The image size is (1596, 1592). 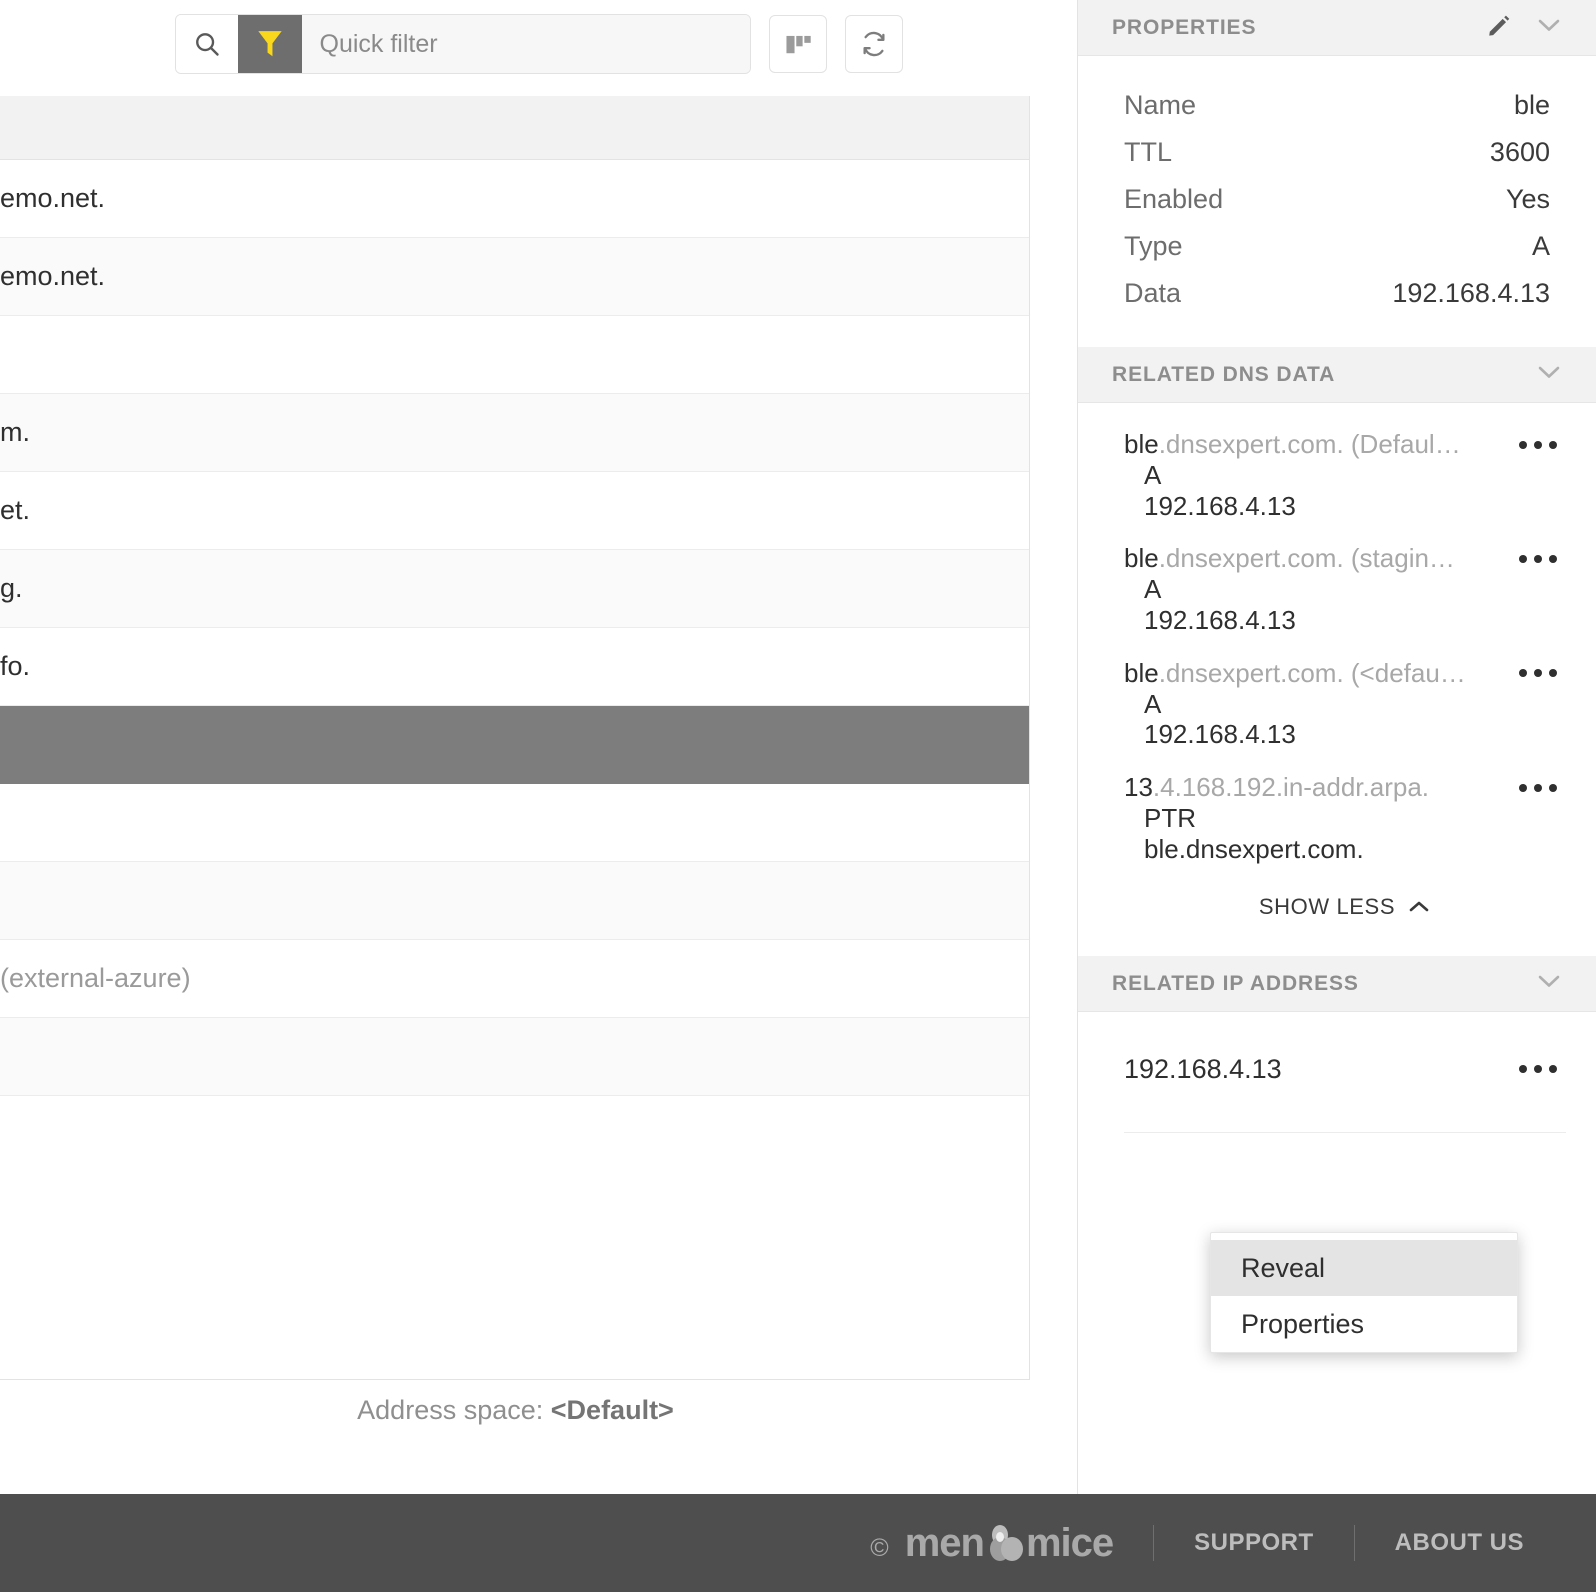 What do you see at coordinates (1138, 787) in the screenshot?
I see `dns-record-name-bold: 13` at bounding box center [1138, 787].